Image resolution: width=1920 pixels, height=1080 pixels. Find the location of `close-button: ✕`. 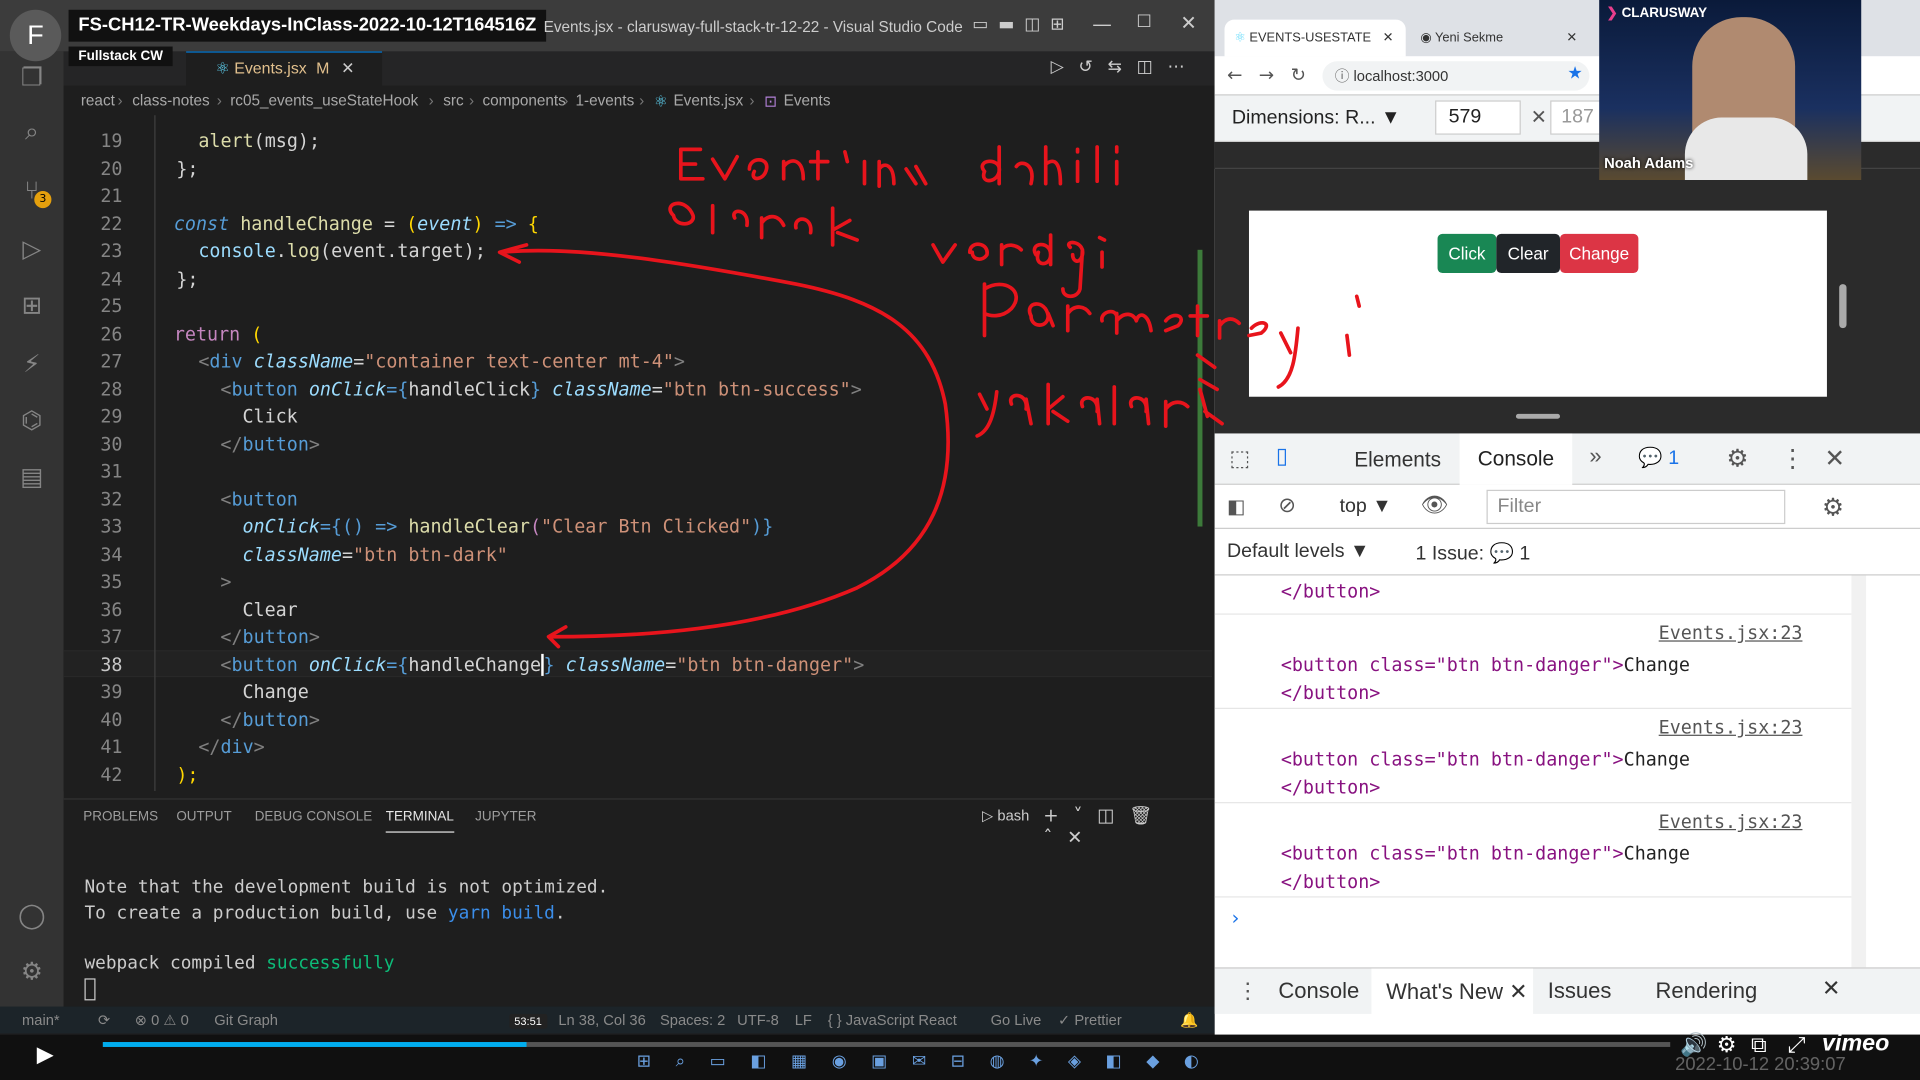

close-button: ✕ is located at coordinates (1188, 22).